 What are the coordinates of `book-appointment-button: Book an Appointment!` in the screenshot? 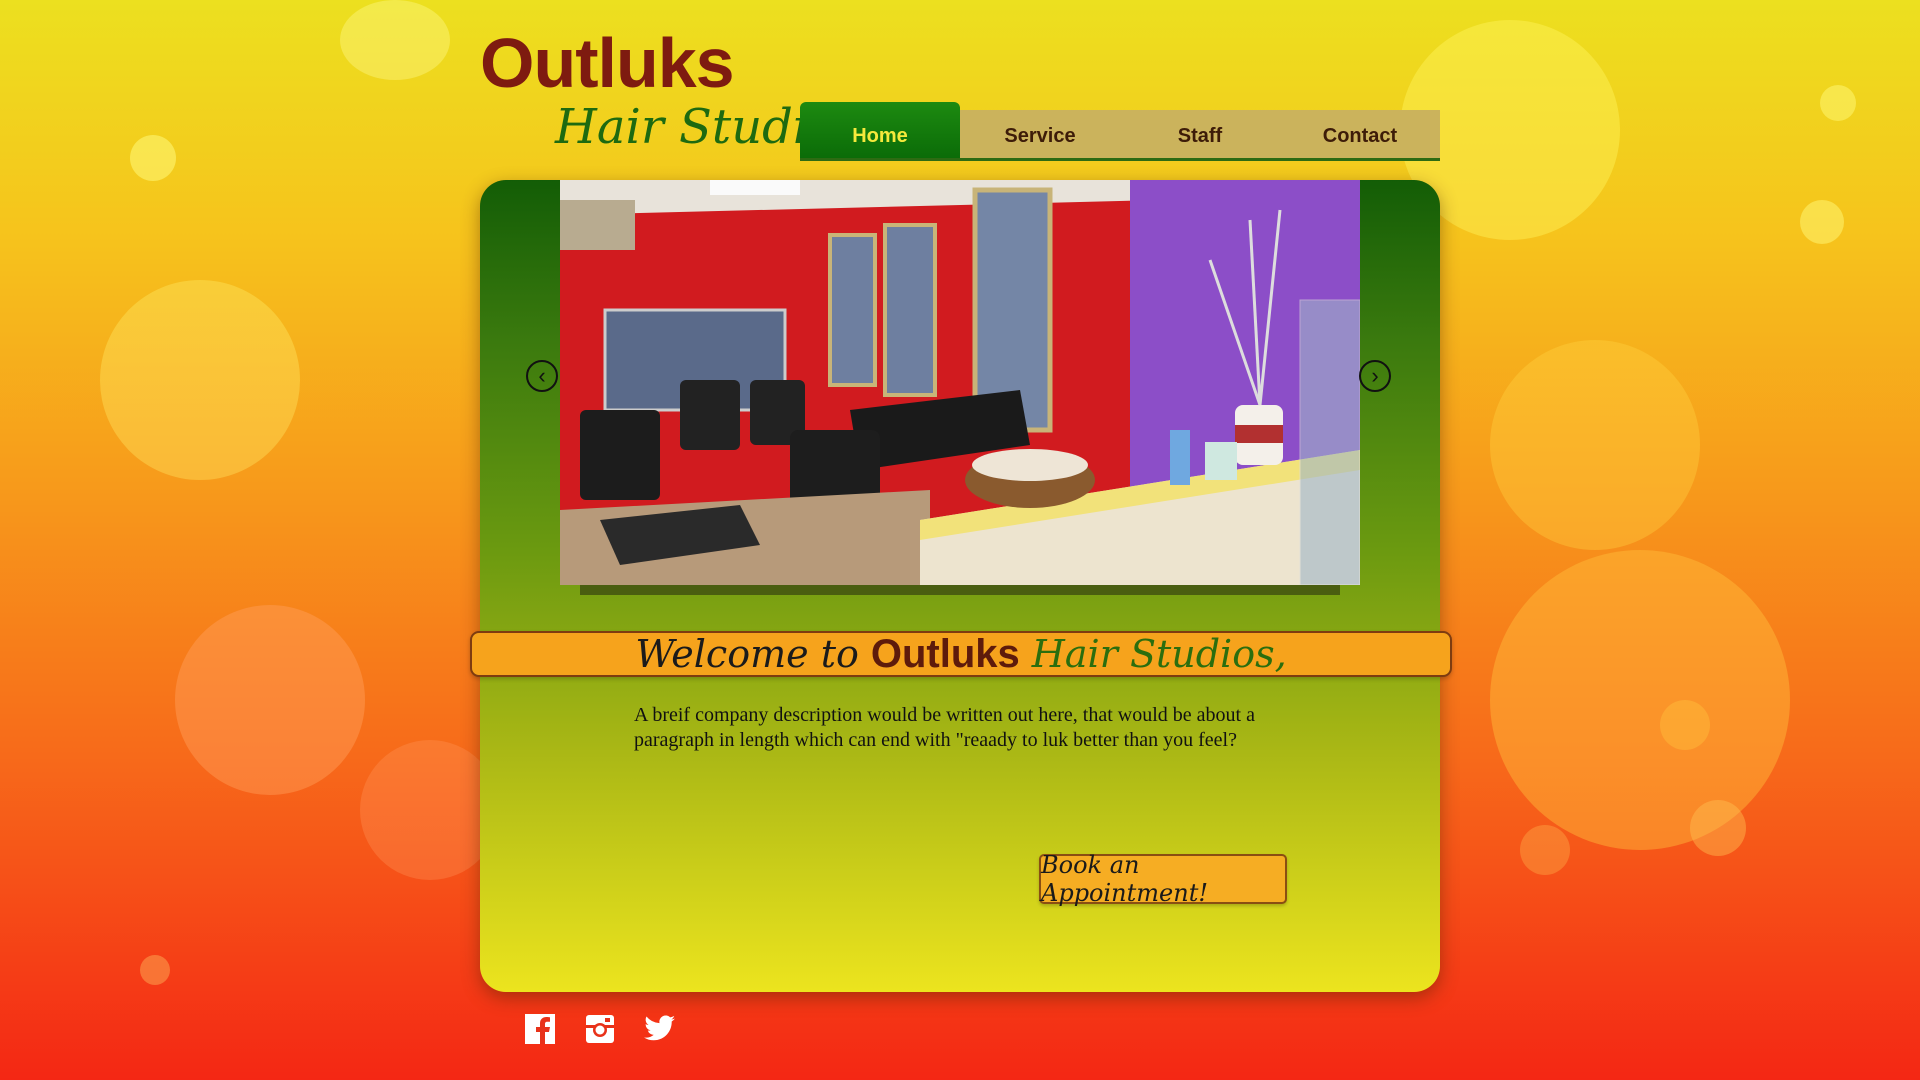 It's located at (1163, 879).